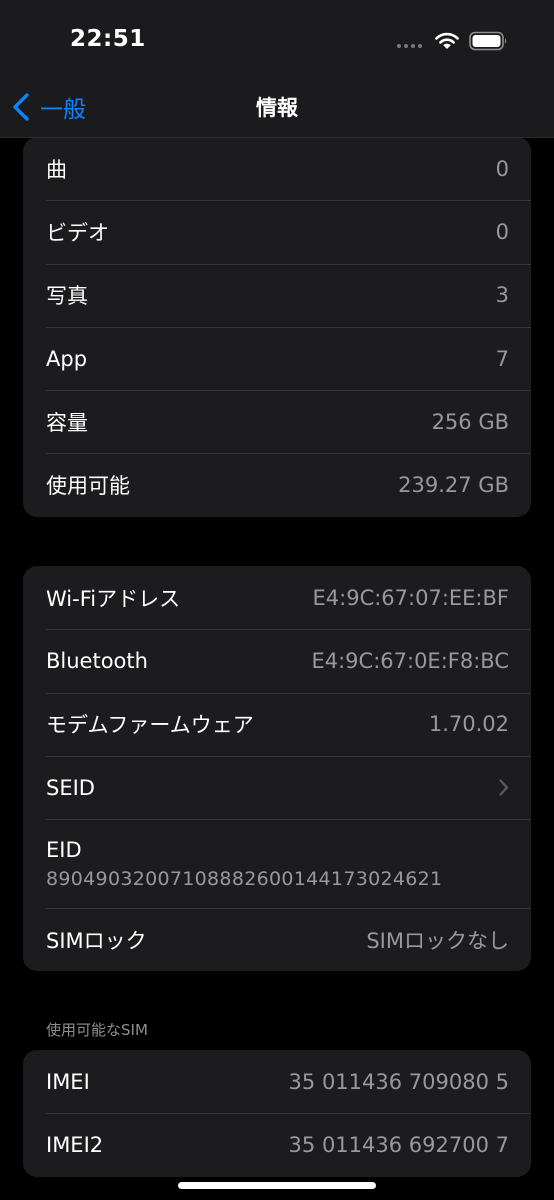  Describe the element at coordinates (277, 168) in the screenshot. I see `row-songs: 曲 0` at that location.